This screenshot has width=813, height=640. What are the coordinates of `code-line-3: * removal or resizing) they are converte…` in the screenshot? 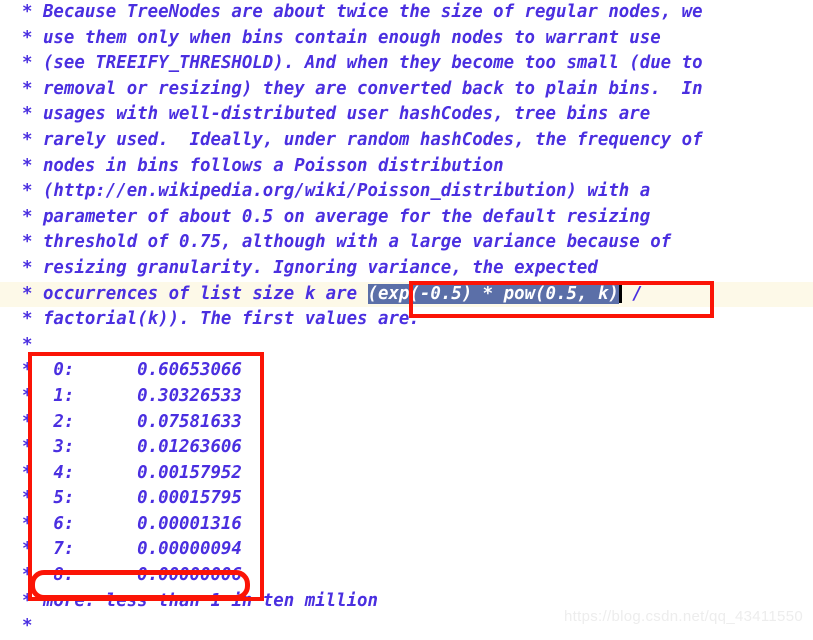 It's located at (406, 90).